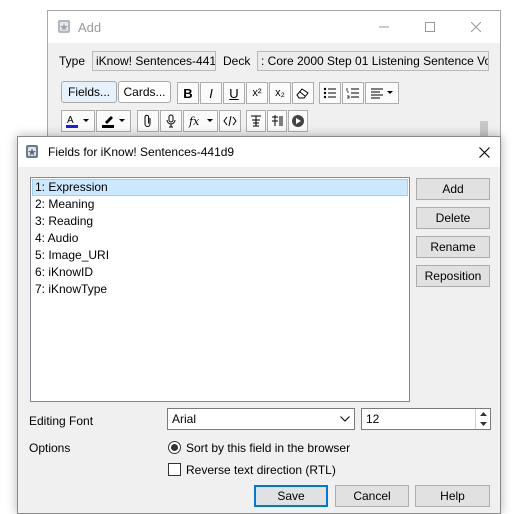 The width and height of the screenshot is (526, 514). I want to click on add-window-title: Add, so click(90, 27).